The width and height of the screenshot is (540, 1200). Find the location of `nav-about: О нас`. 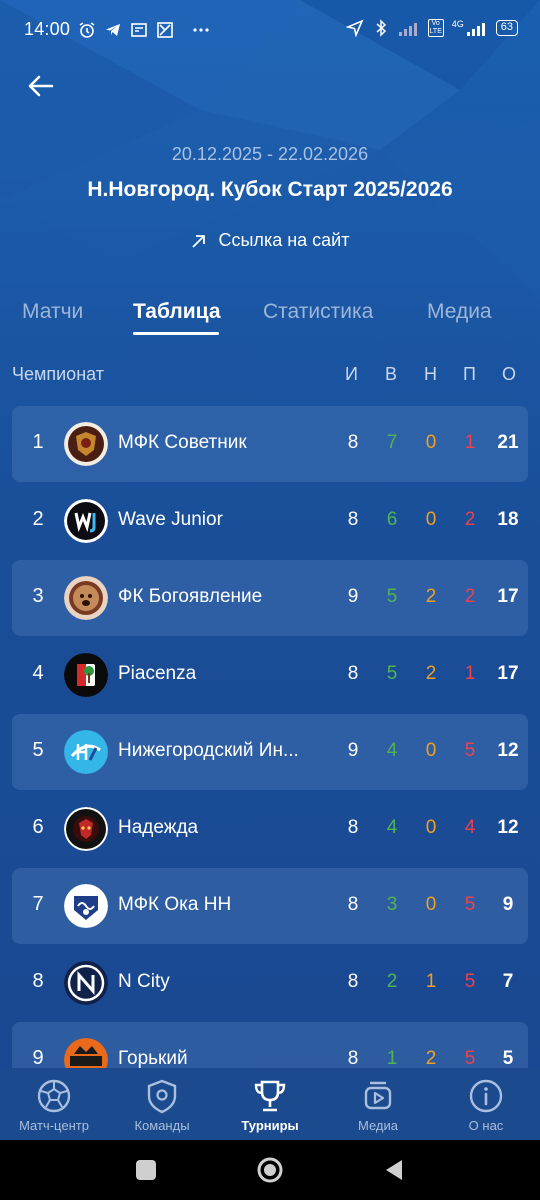

nav-about: О нас is located at coordinates (486, 1104).